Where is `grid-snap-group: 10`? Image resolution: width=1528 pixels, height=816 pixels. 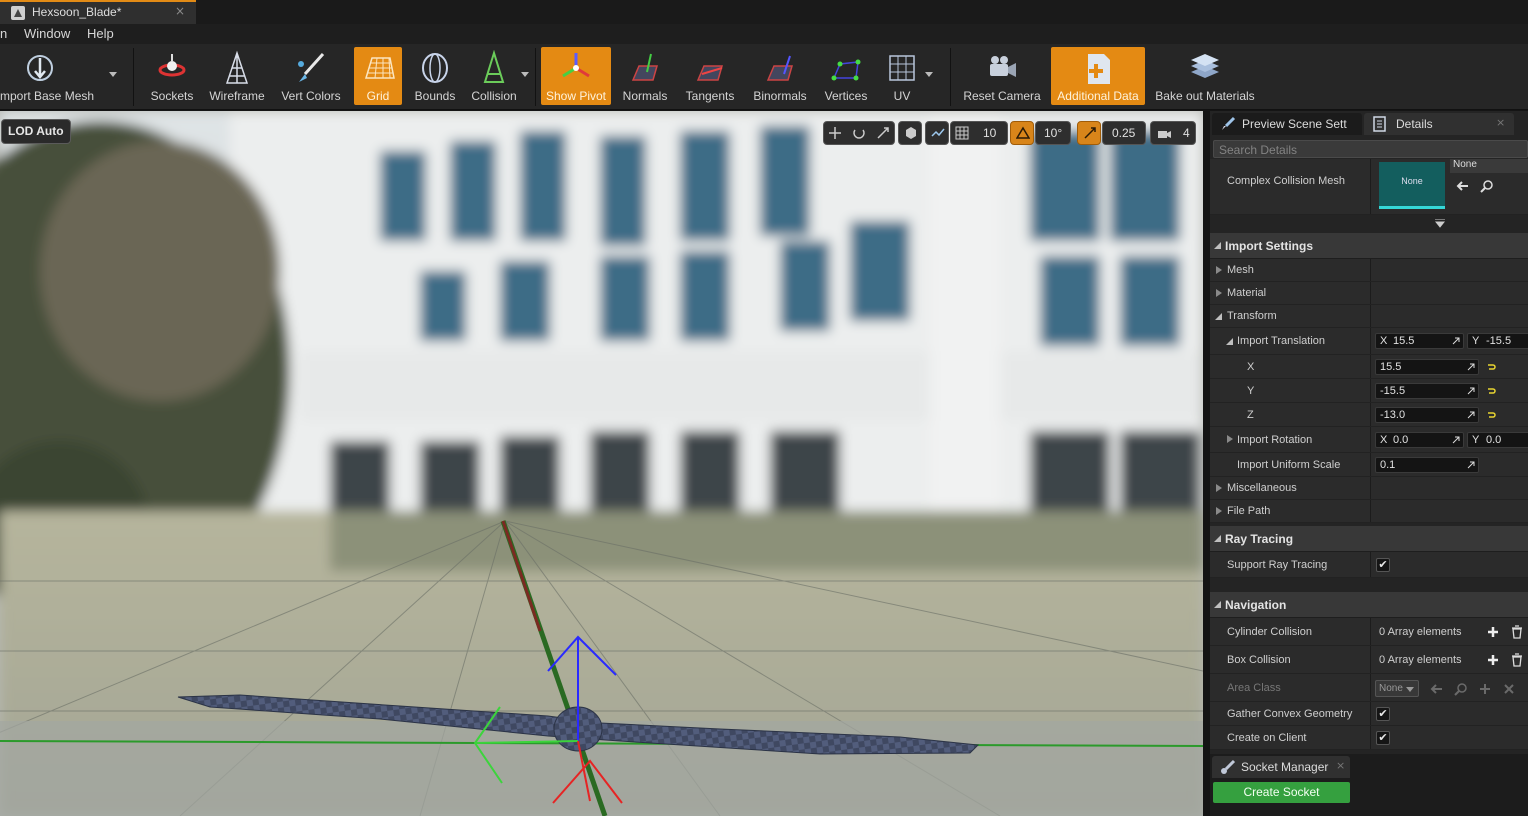 grid-snap-group: 10 is located at coordinates (979, 133).